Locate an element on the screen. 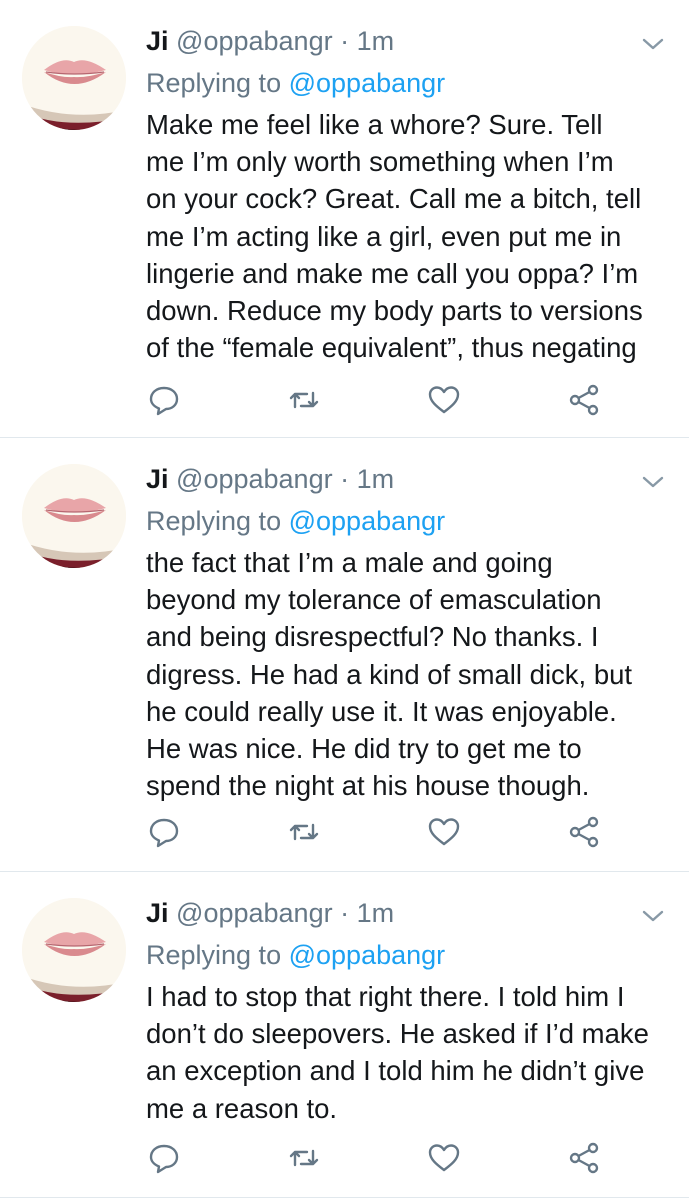 The image size is (689, 1200). tweet-text-line: me I’m only worth something when I’m is located at coordinates (380, 162).